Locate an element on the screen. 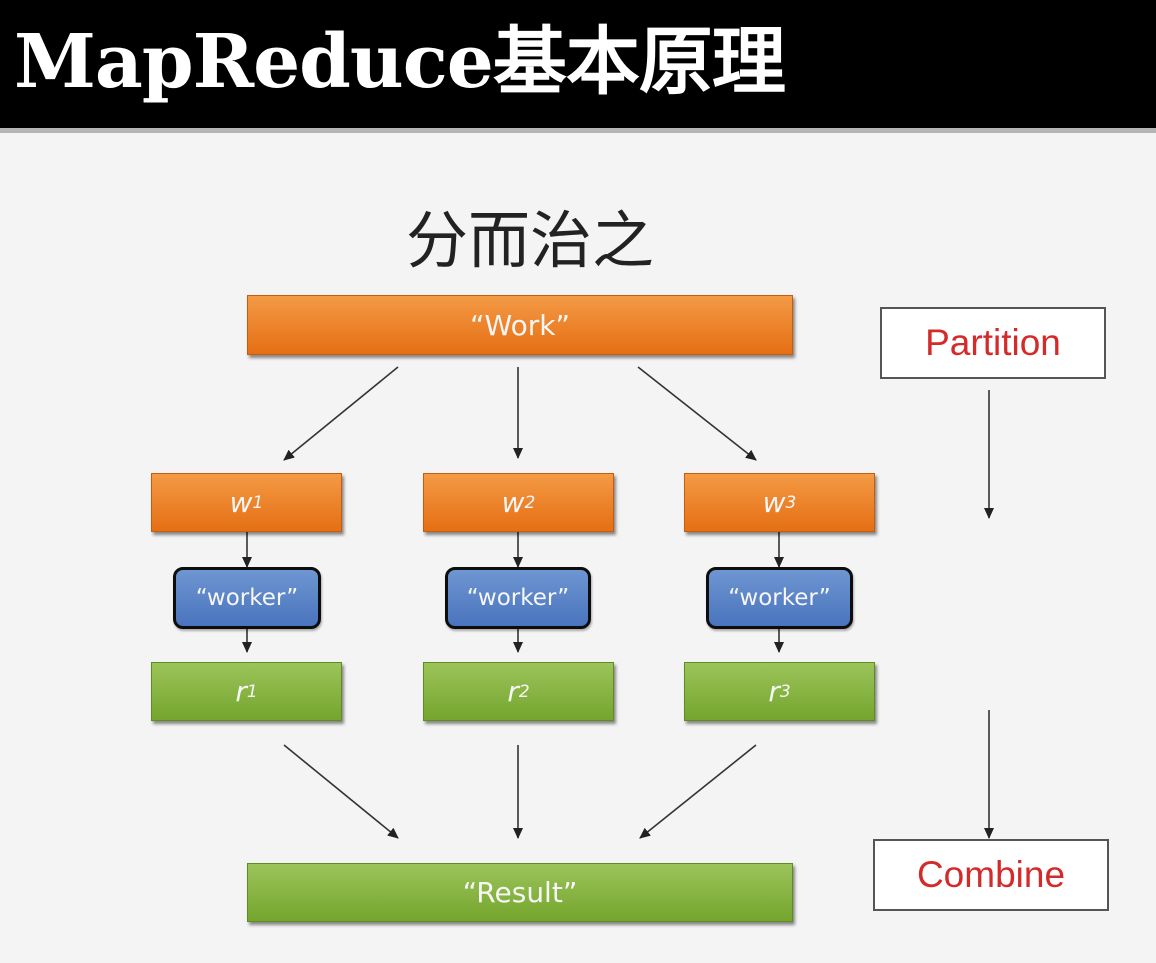 This screenshot has height=963, width=1156. result-r3-sub: 3 is located at coordinates (785, 691).